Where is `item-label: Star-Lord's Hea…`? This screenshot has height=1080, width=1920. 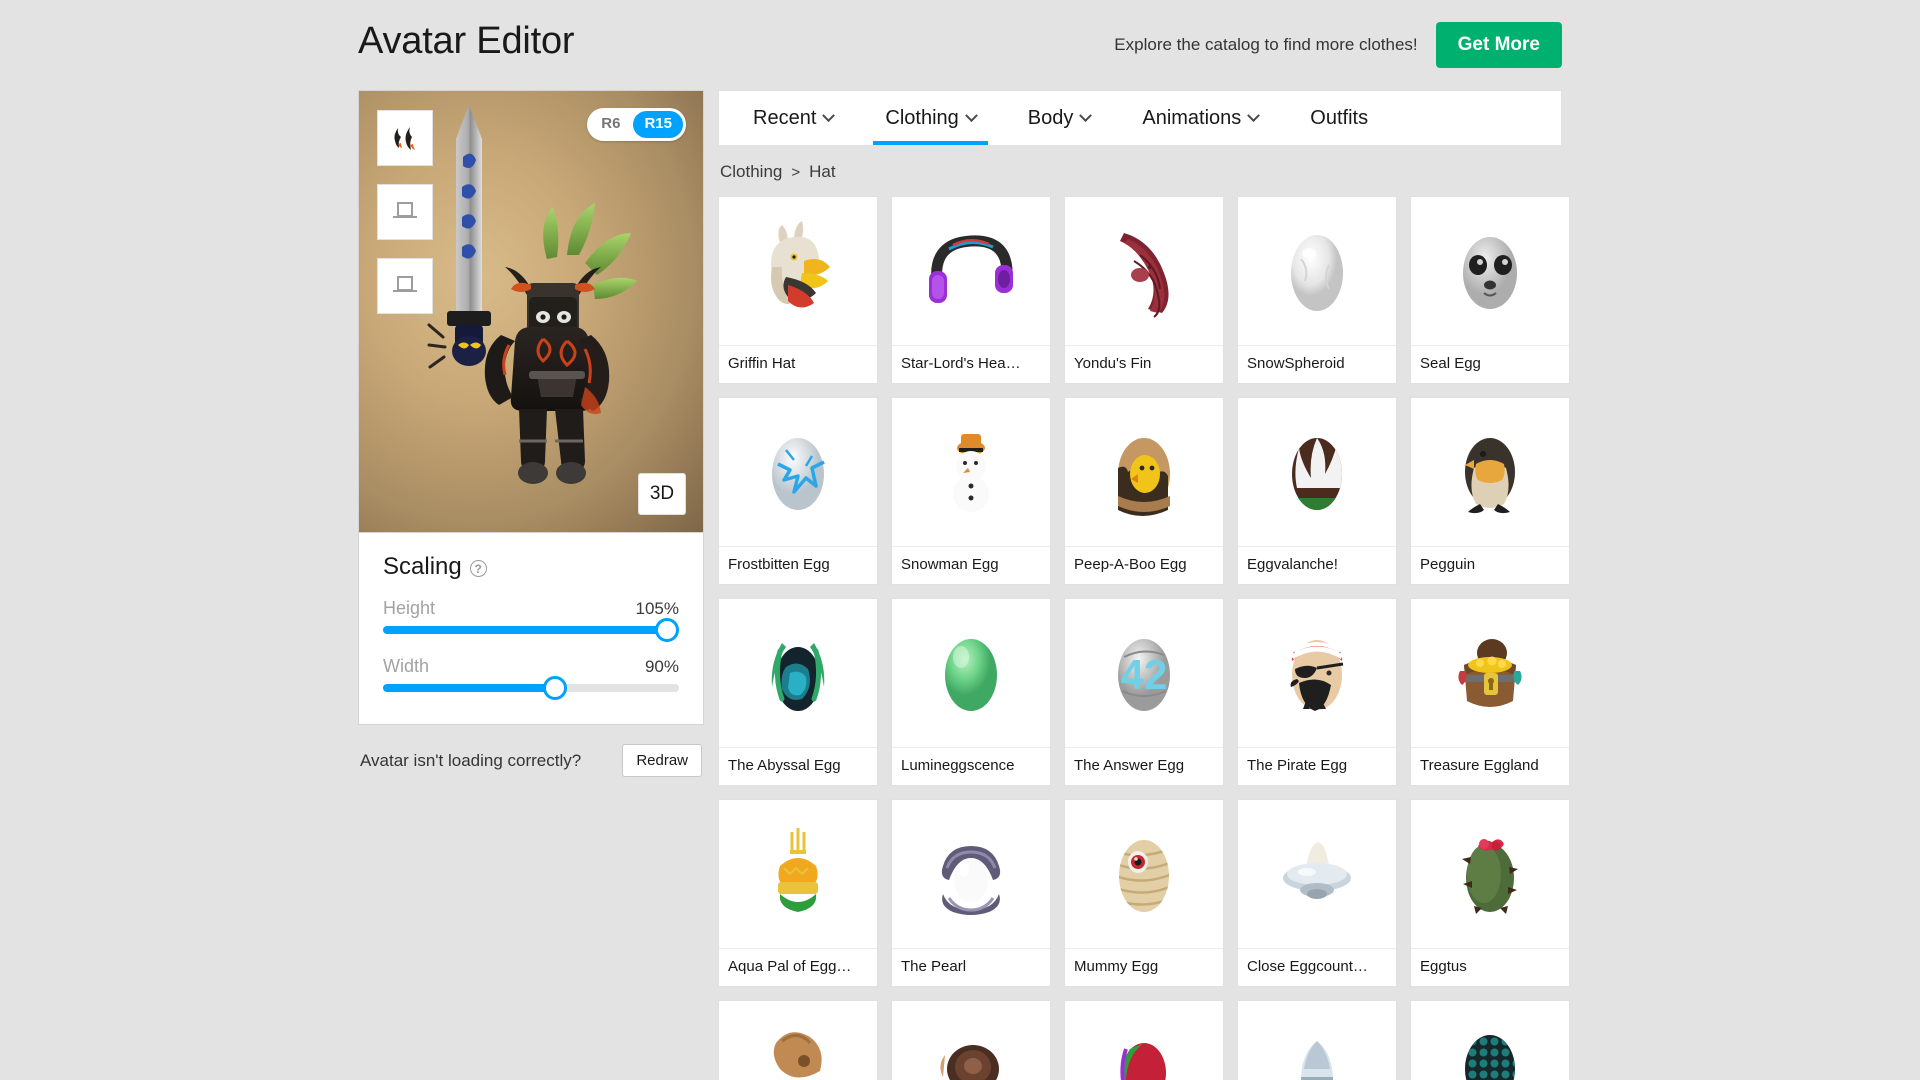 item-label: Star-Lord's Hea… is located at coordinates (971, 364).